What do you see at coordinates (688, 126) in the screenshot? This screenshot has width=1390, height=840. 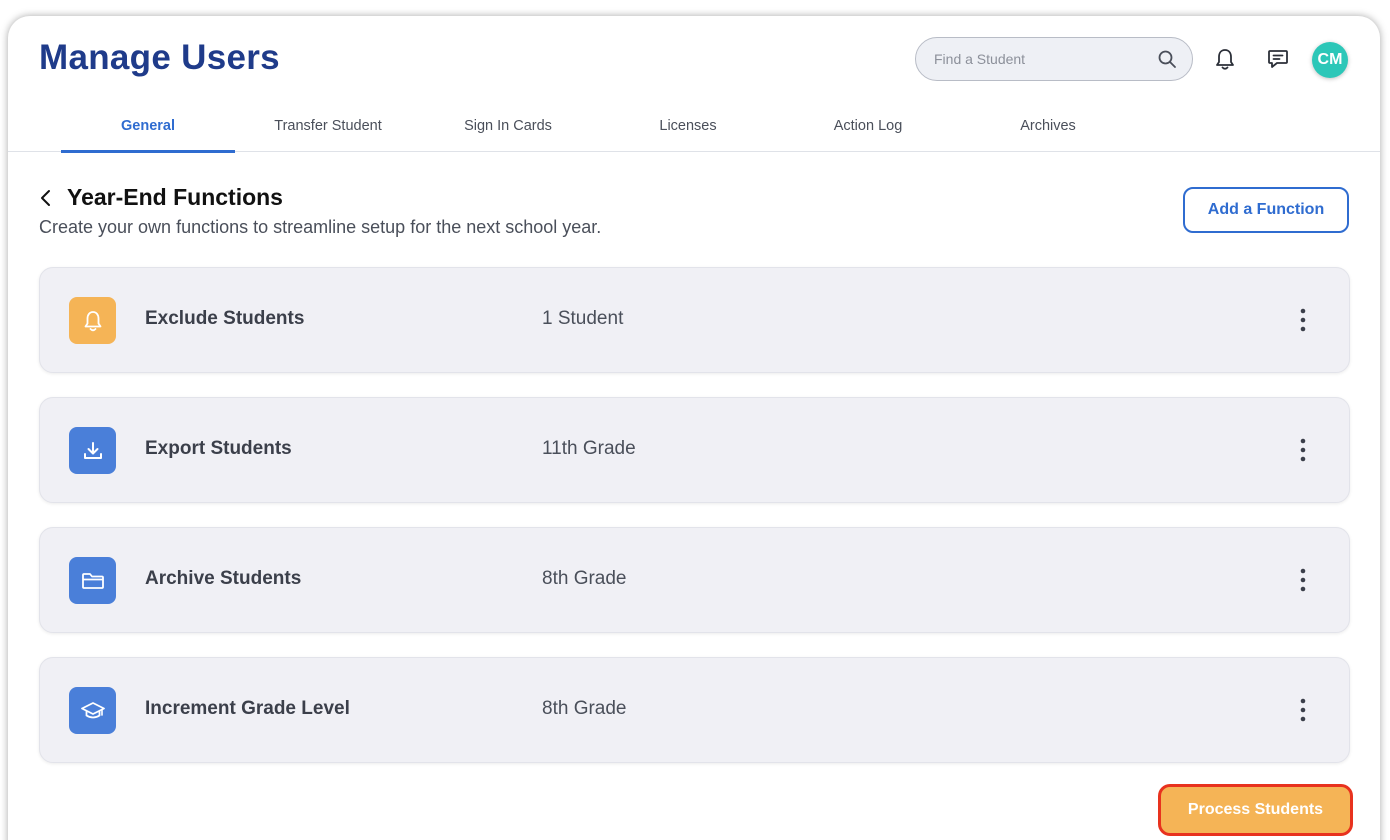 I see `tab-licenses: Licenses` at bounding box center [688, 126].